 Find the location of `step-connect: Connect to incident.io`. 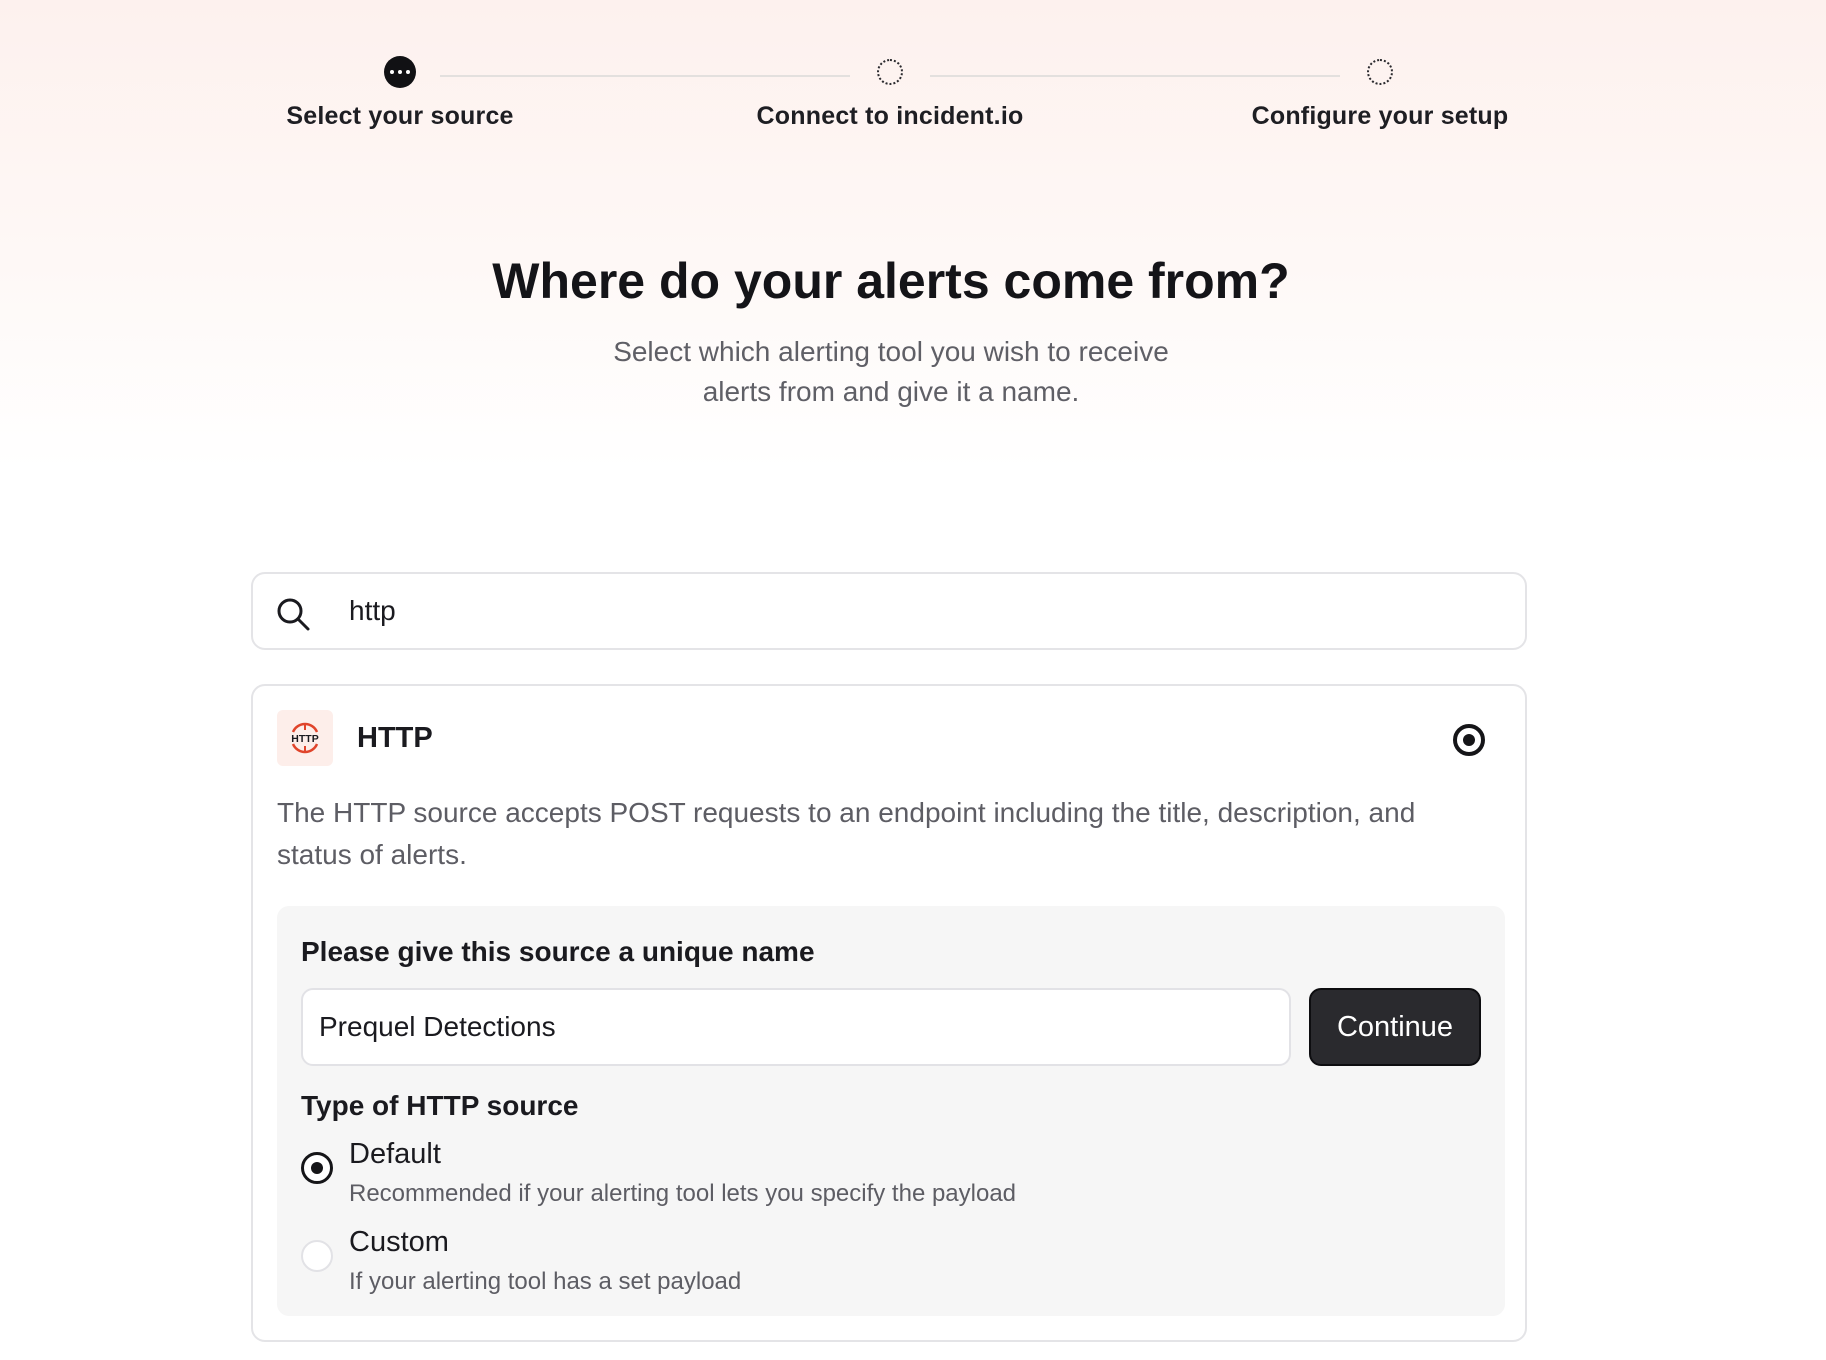

step-connect: Connect to incident.io is located at coordinates (890, 93).